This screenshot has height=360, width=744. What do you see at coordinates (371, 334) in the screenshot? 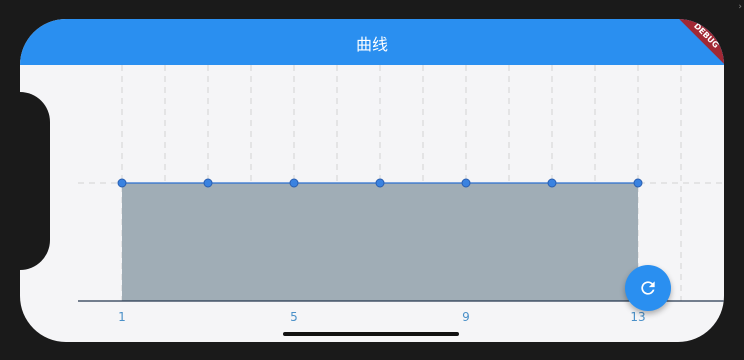
I see `home-indicator` at bounding box center [371, 334].